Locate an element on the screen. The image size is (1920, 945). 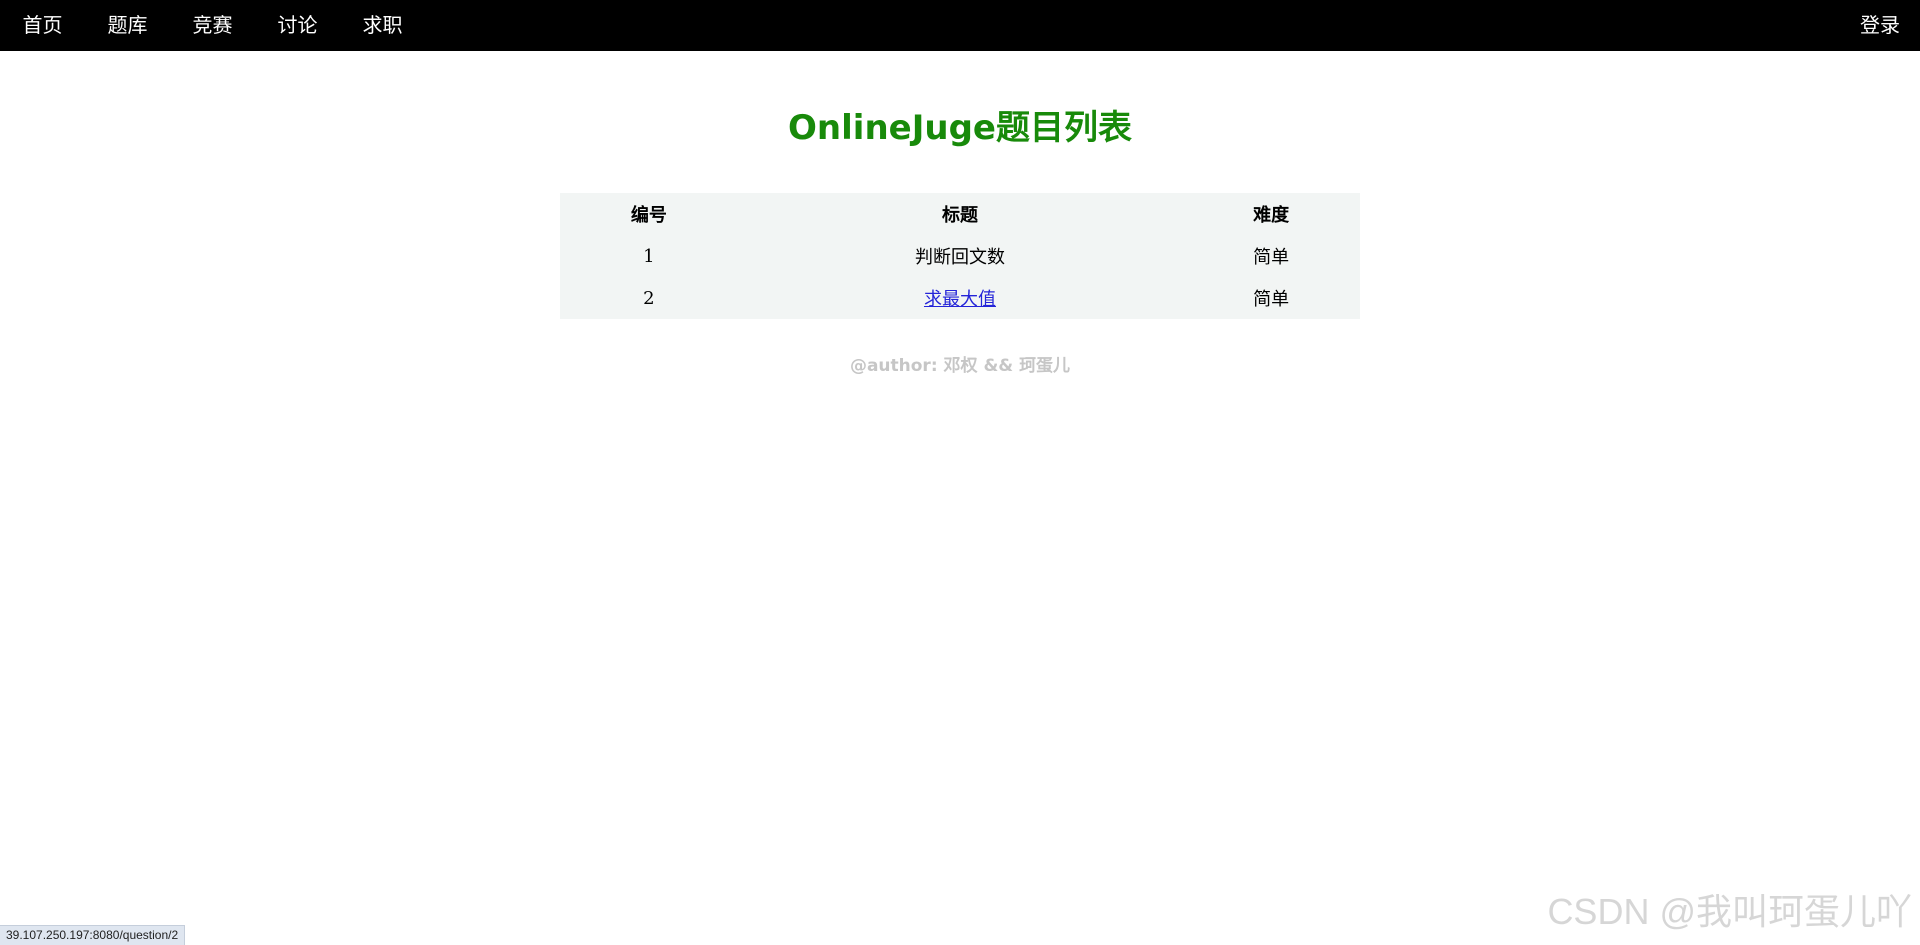
csdn-watermark: CSDN @我叫珂蛋儿吖 is located at coordinates (1729, 911).